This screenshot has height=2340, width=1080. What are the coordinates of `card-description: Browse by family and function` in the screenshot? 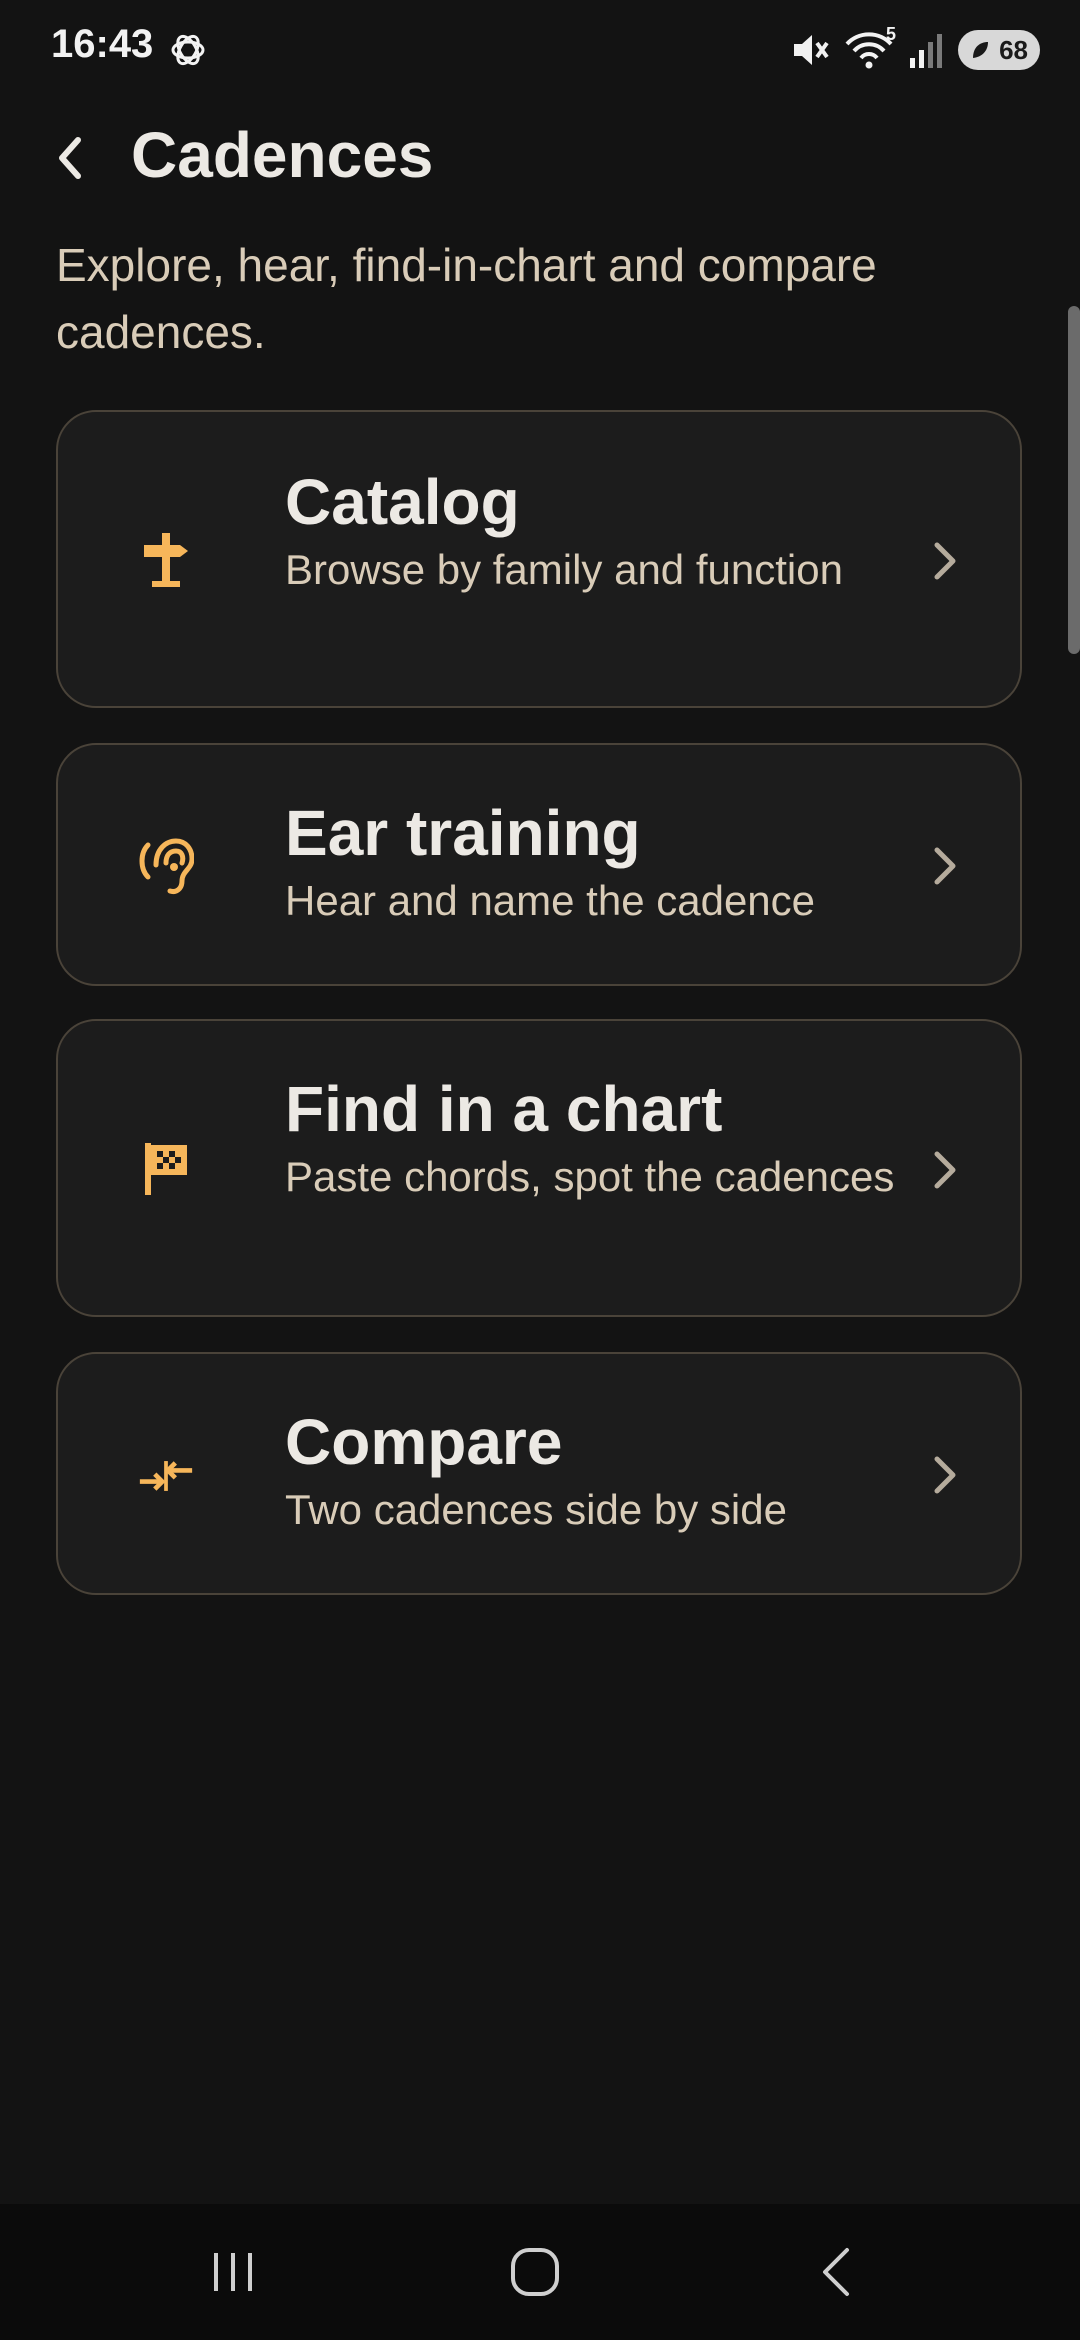 It's located at (564, 569).